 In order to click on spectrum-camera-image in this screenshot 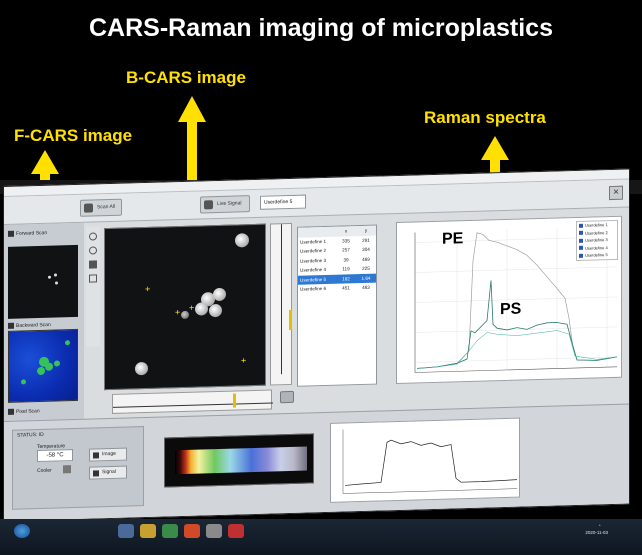, I will do `click(239, 460)`.